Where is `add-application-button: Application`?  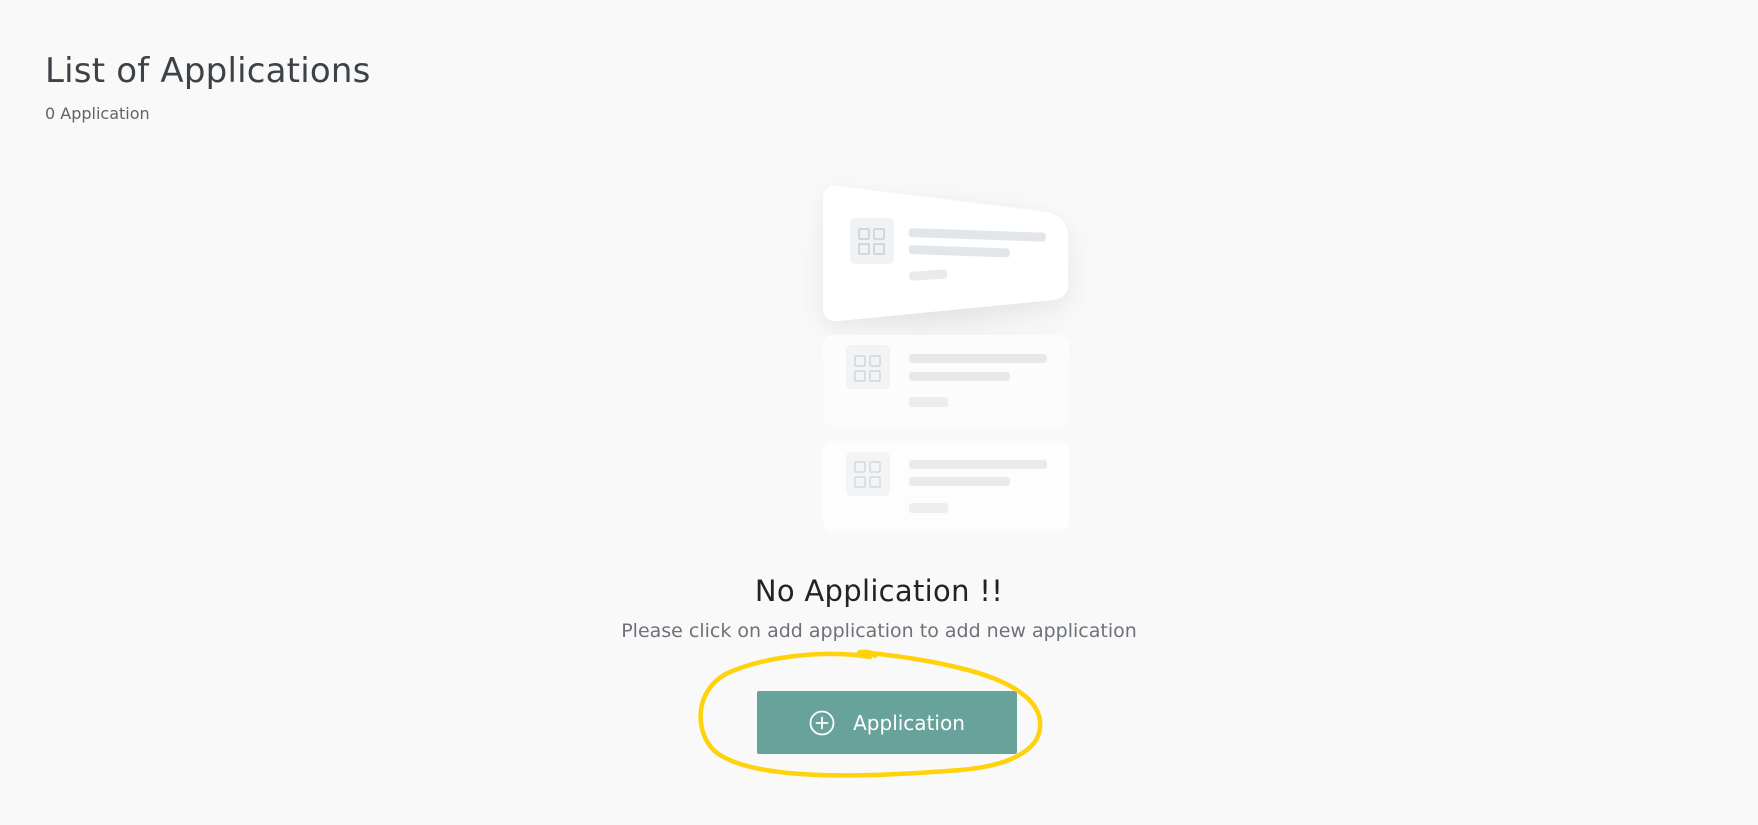 add-application-button: Application is located at coordinates (887, 722).